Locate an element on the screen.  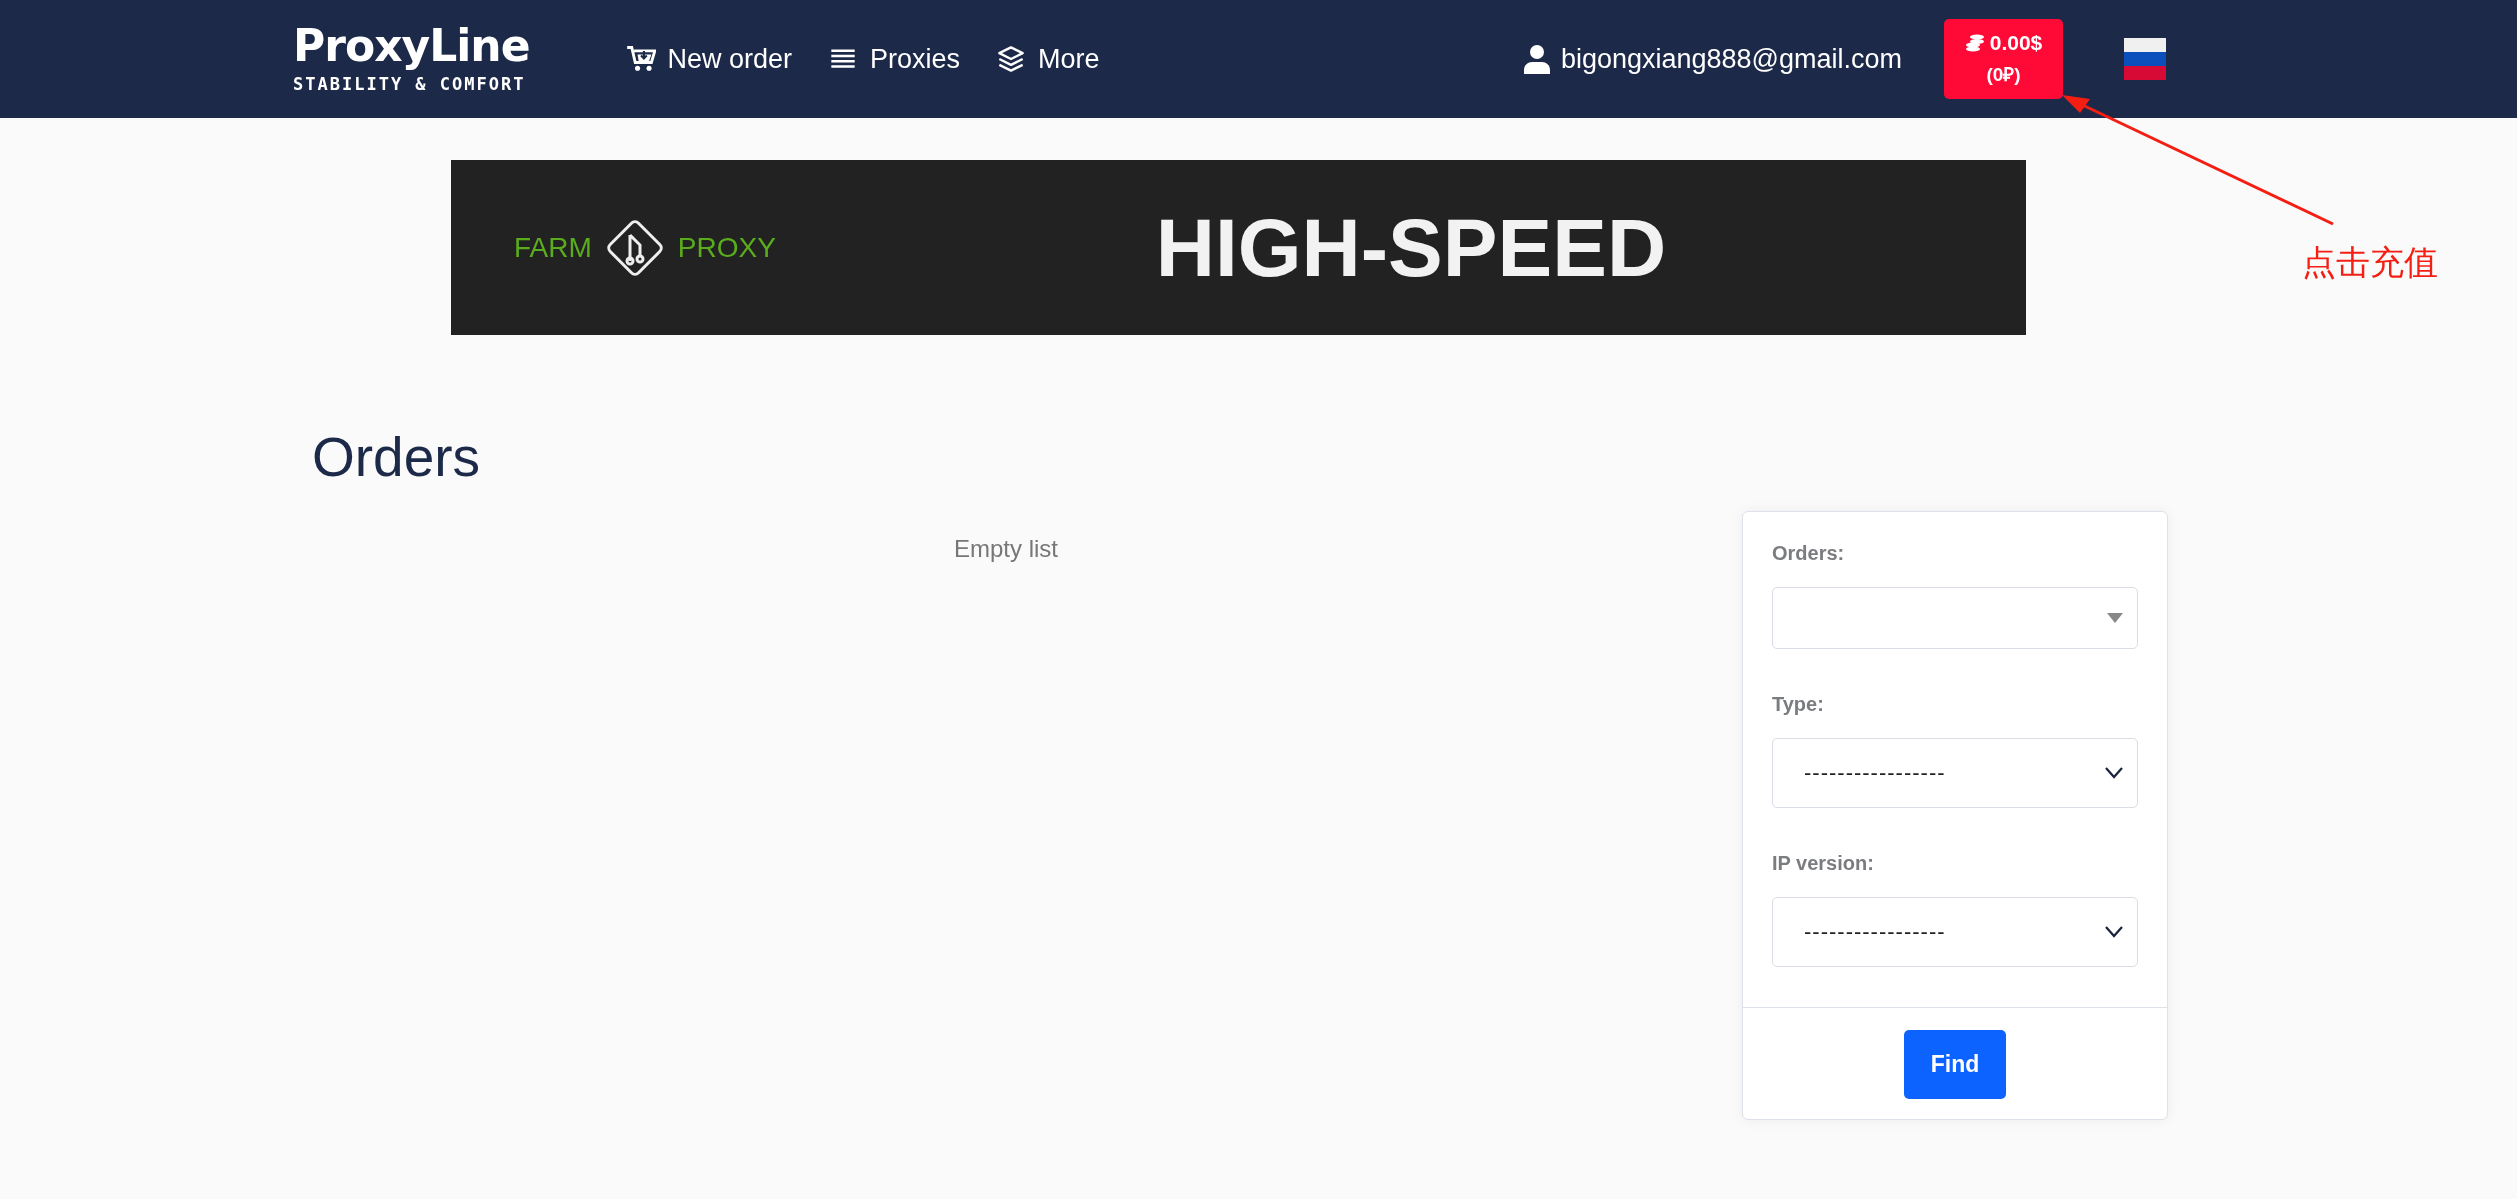
field-label: Orders: is located at coordinates (1809, 553).